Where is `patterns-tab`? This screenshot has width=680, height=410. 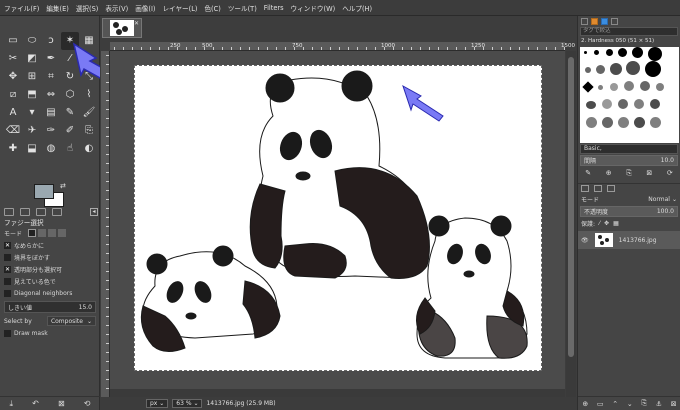 patterns-tab is located at coordinates (594, 21).